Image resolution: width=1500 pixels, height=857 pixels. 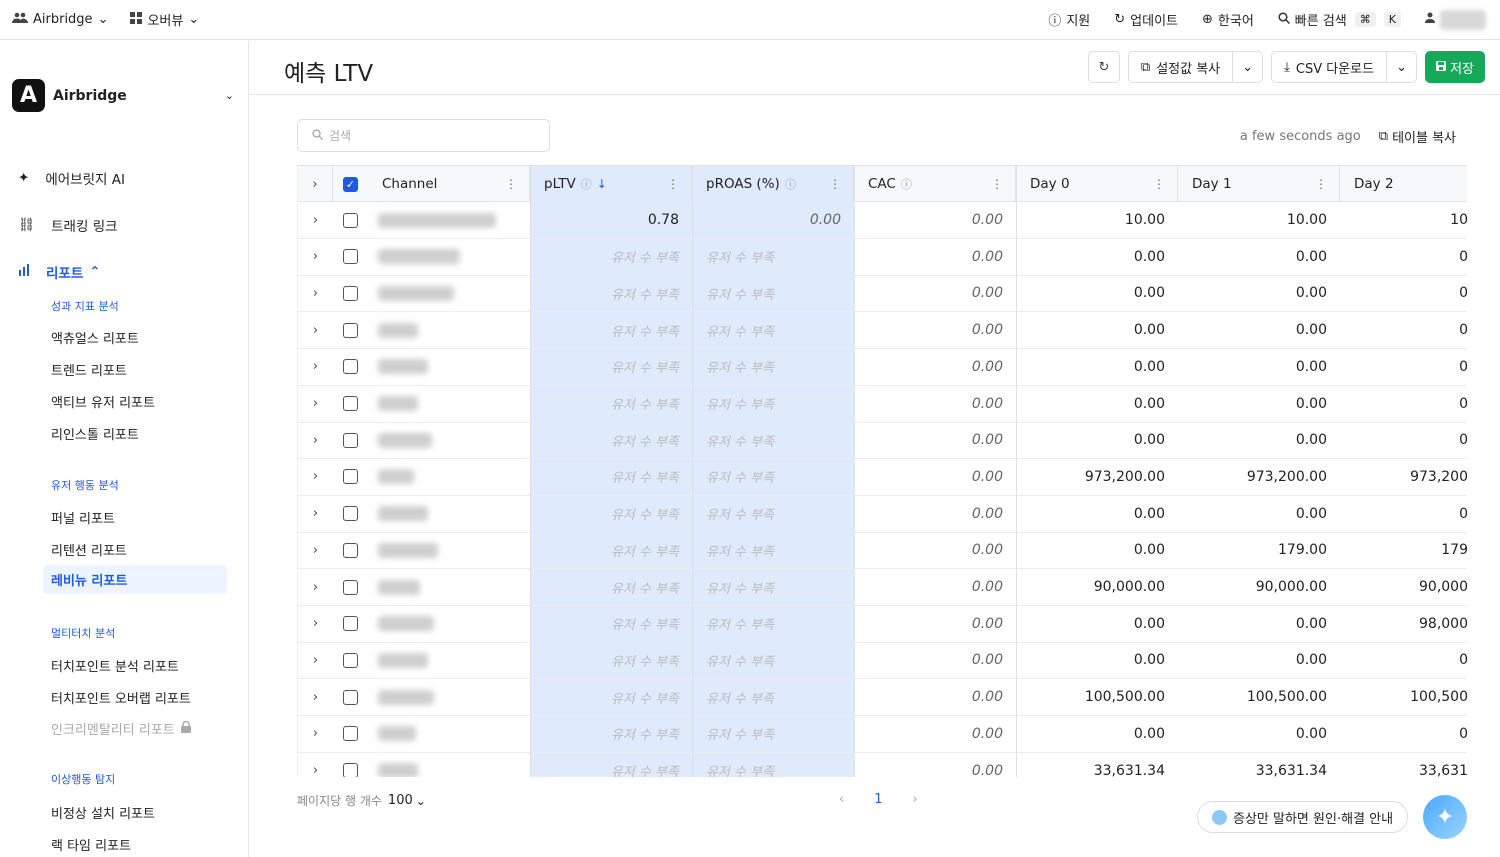 I want to click on view-switcher: 오버뷰 ⌄, so click(x=164, y=19).